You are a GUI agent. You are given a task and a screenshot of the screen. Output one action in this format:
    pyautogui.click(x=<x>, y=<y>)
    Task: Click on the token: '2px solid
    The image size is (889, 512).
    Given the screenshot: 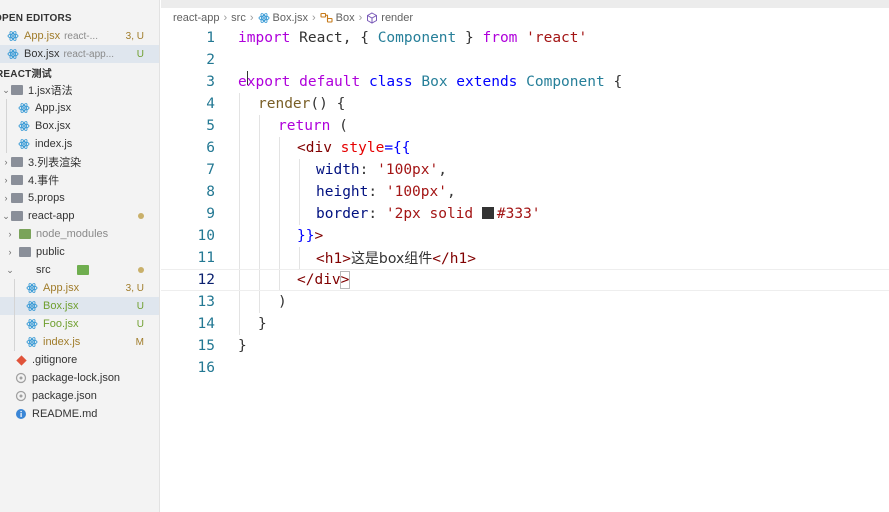 What is the action you would take?
    pyautogui.click(x=433, y=214)
    